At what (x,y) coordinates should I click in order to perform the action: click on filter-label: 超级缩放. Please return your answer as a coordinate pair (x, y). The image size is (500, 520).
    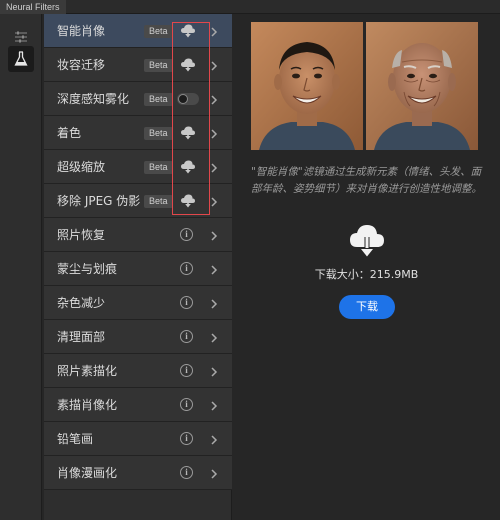
    Looking at the image, I should click on (81, 167).